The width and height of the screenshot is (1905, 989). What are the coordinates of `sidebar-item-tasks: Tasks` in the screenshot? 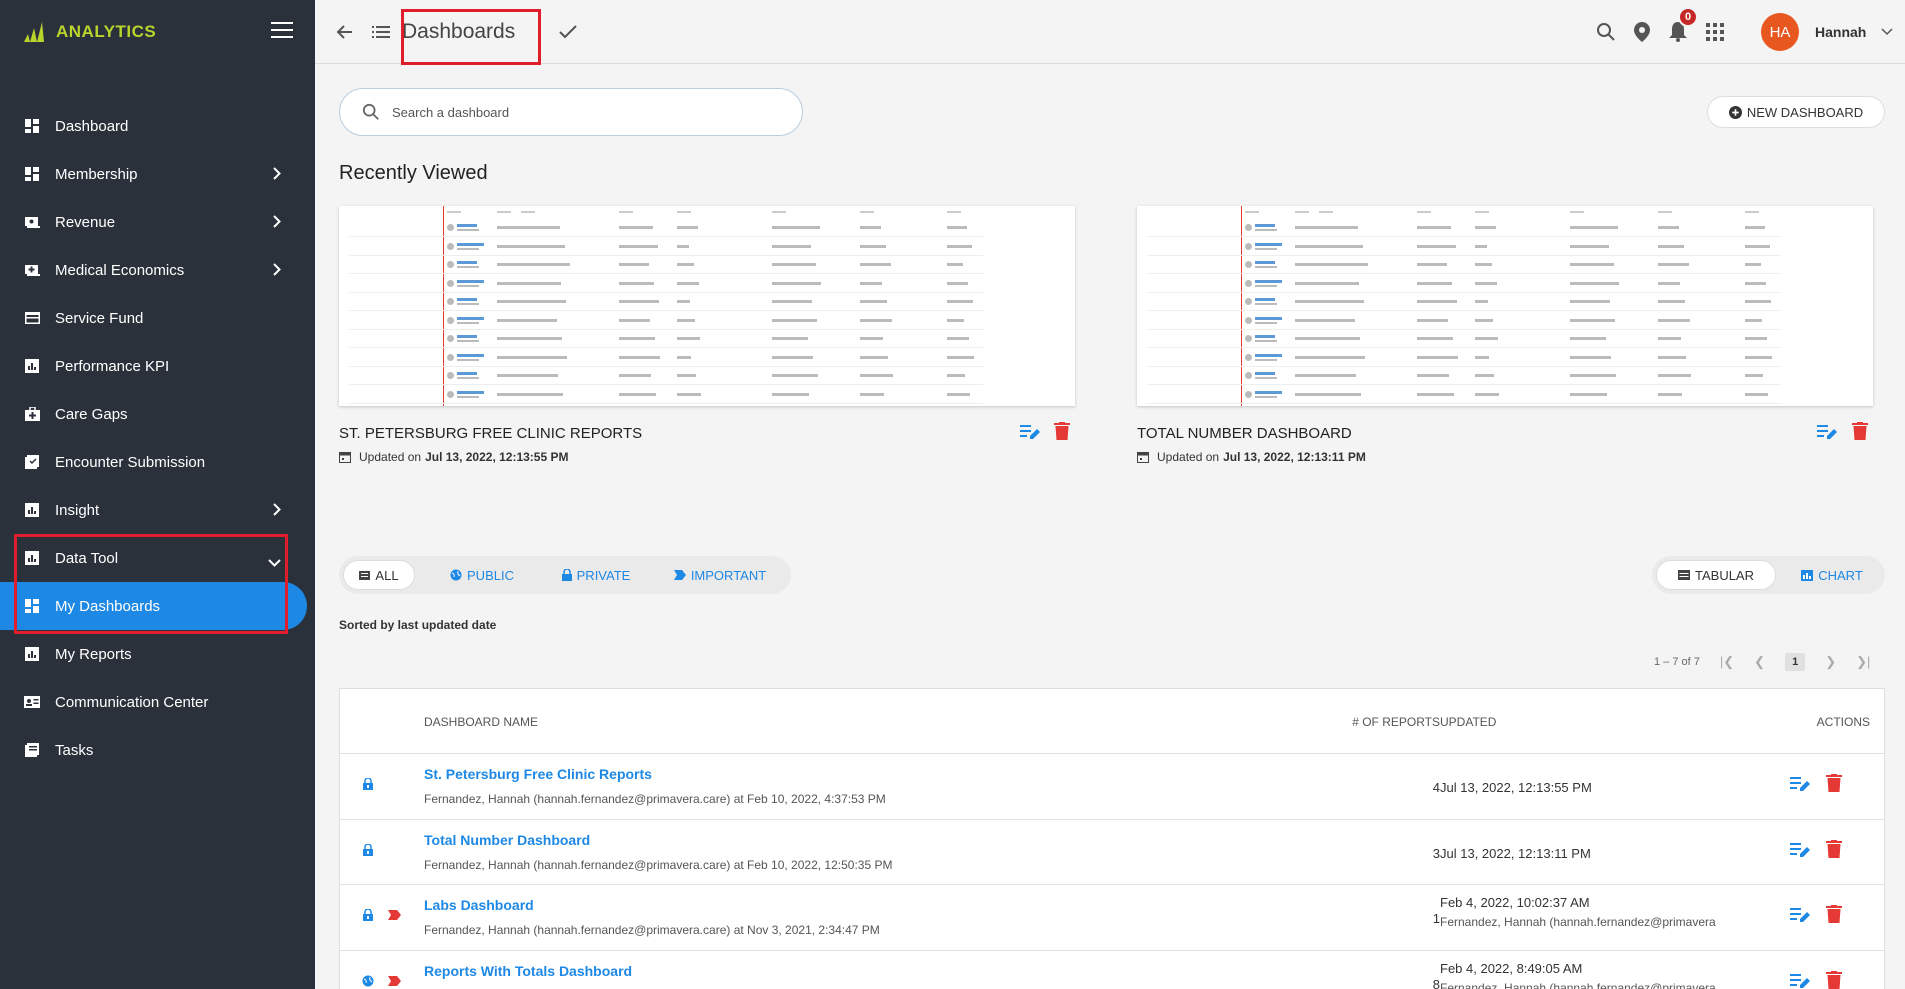 It's located at (157, 750).